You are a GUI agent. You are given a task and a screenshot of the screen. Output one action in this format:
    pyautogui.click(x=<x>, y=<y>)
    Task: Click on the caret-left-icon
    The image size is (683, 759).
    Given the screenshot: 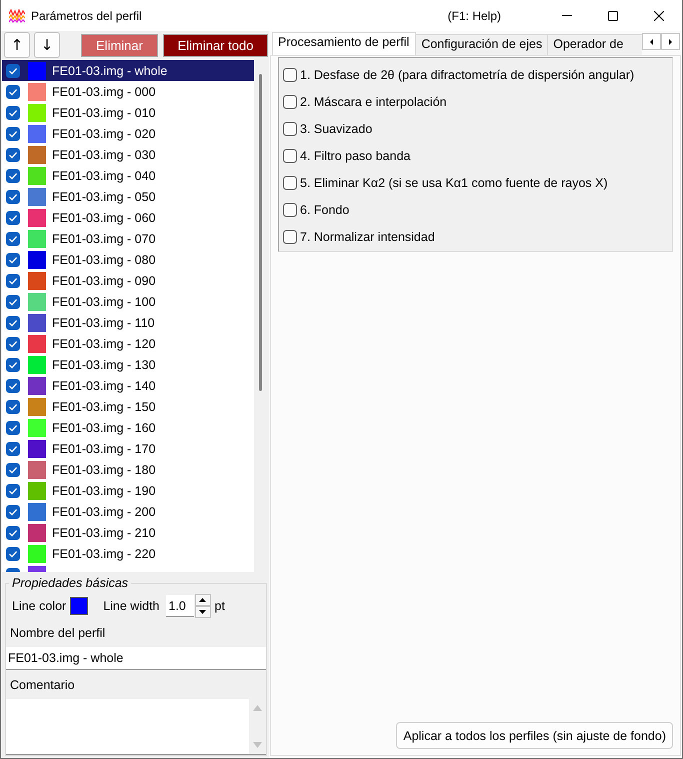 What is the action you would take?
    pyautogui.click(x=651, y=41)
    